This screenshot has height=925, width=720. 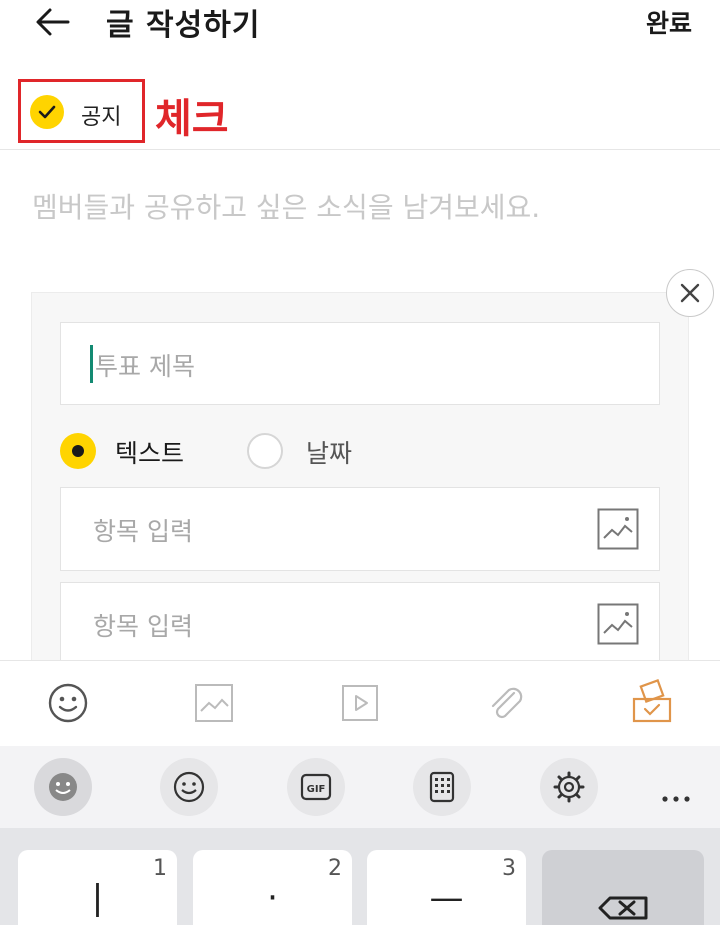 What do you see at coordinates (360, 876) in the screenshot?
I see `keyboard: 1 | 2 · 3 —` at bounding box center [360, 876].